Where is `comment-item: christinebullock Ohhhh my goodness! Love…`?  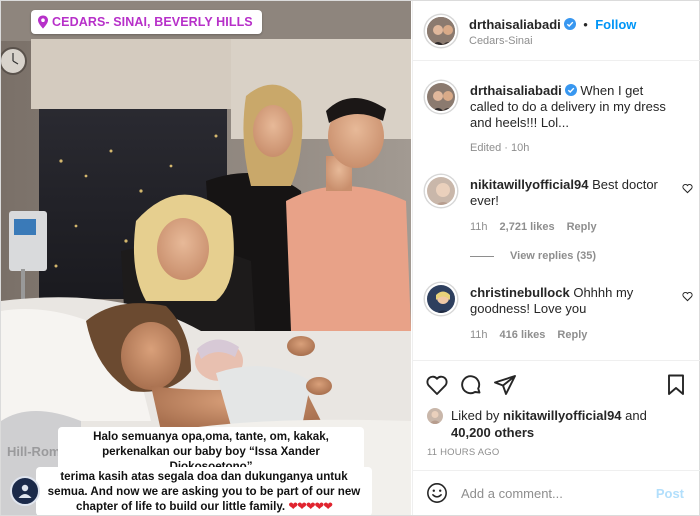 comment-item: christinebullock Ohhhh my goodness! Love… is located at coordinates (560, 320).